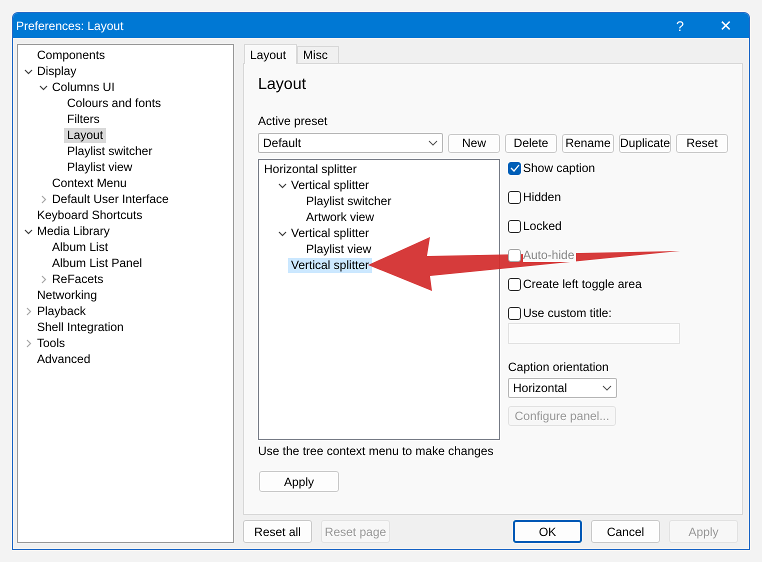 The height and width of the screenshot is (562, 762). Describe the element at coordinates (73, 231) in the screenshot. I see `tree-item: Media Library` at that location.